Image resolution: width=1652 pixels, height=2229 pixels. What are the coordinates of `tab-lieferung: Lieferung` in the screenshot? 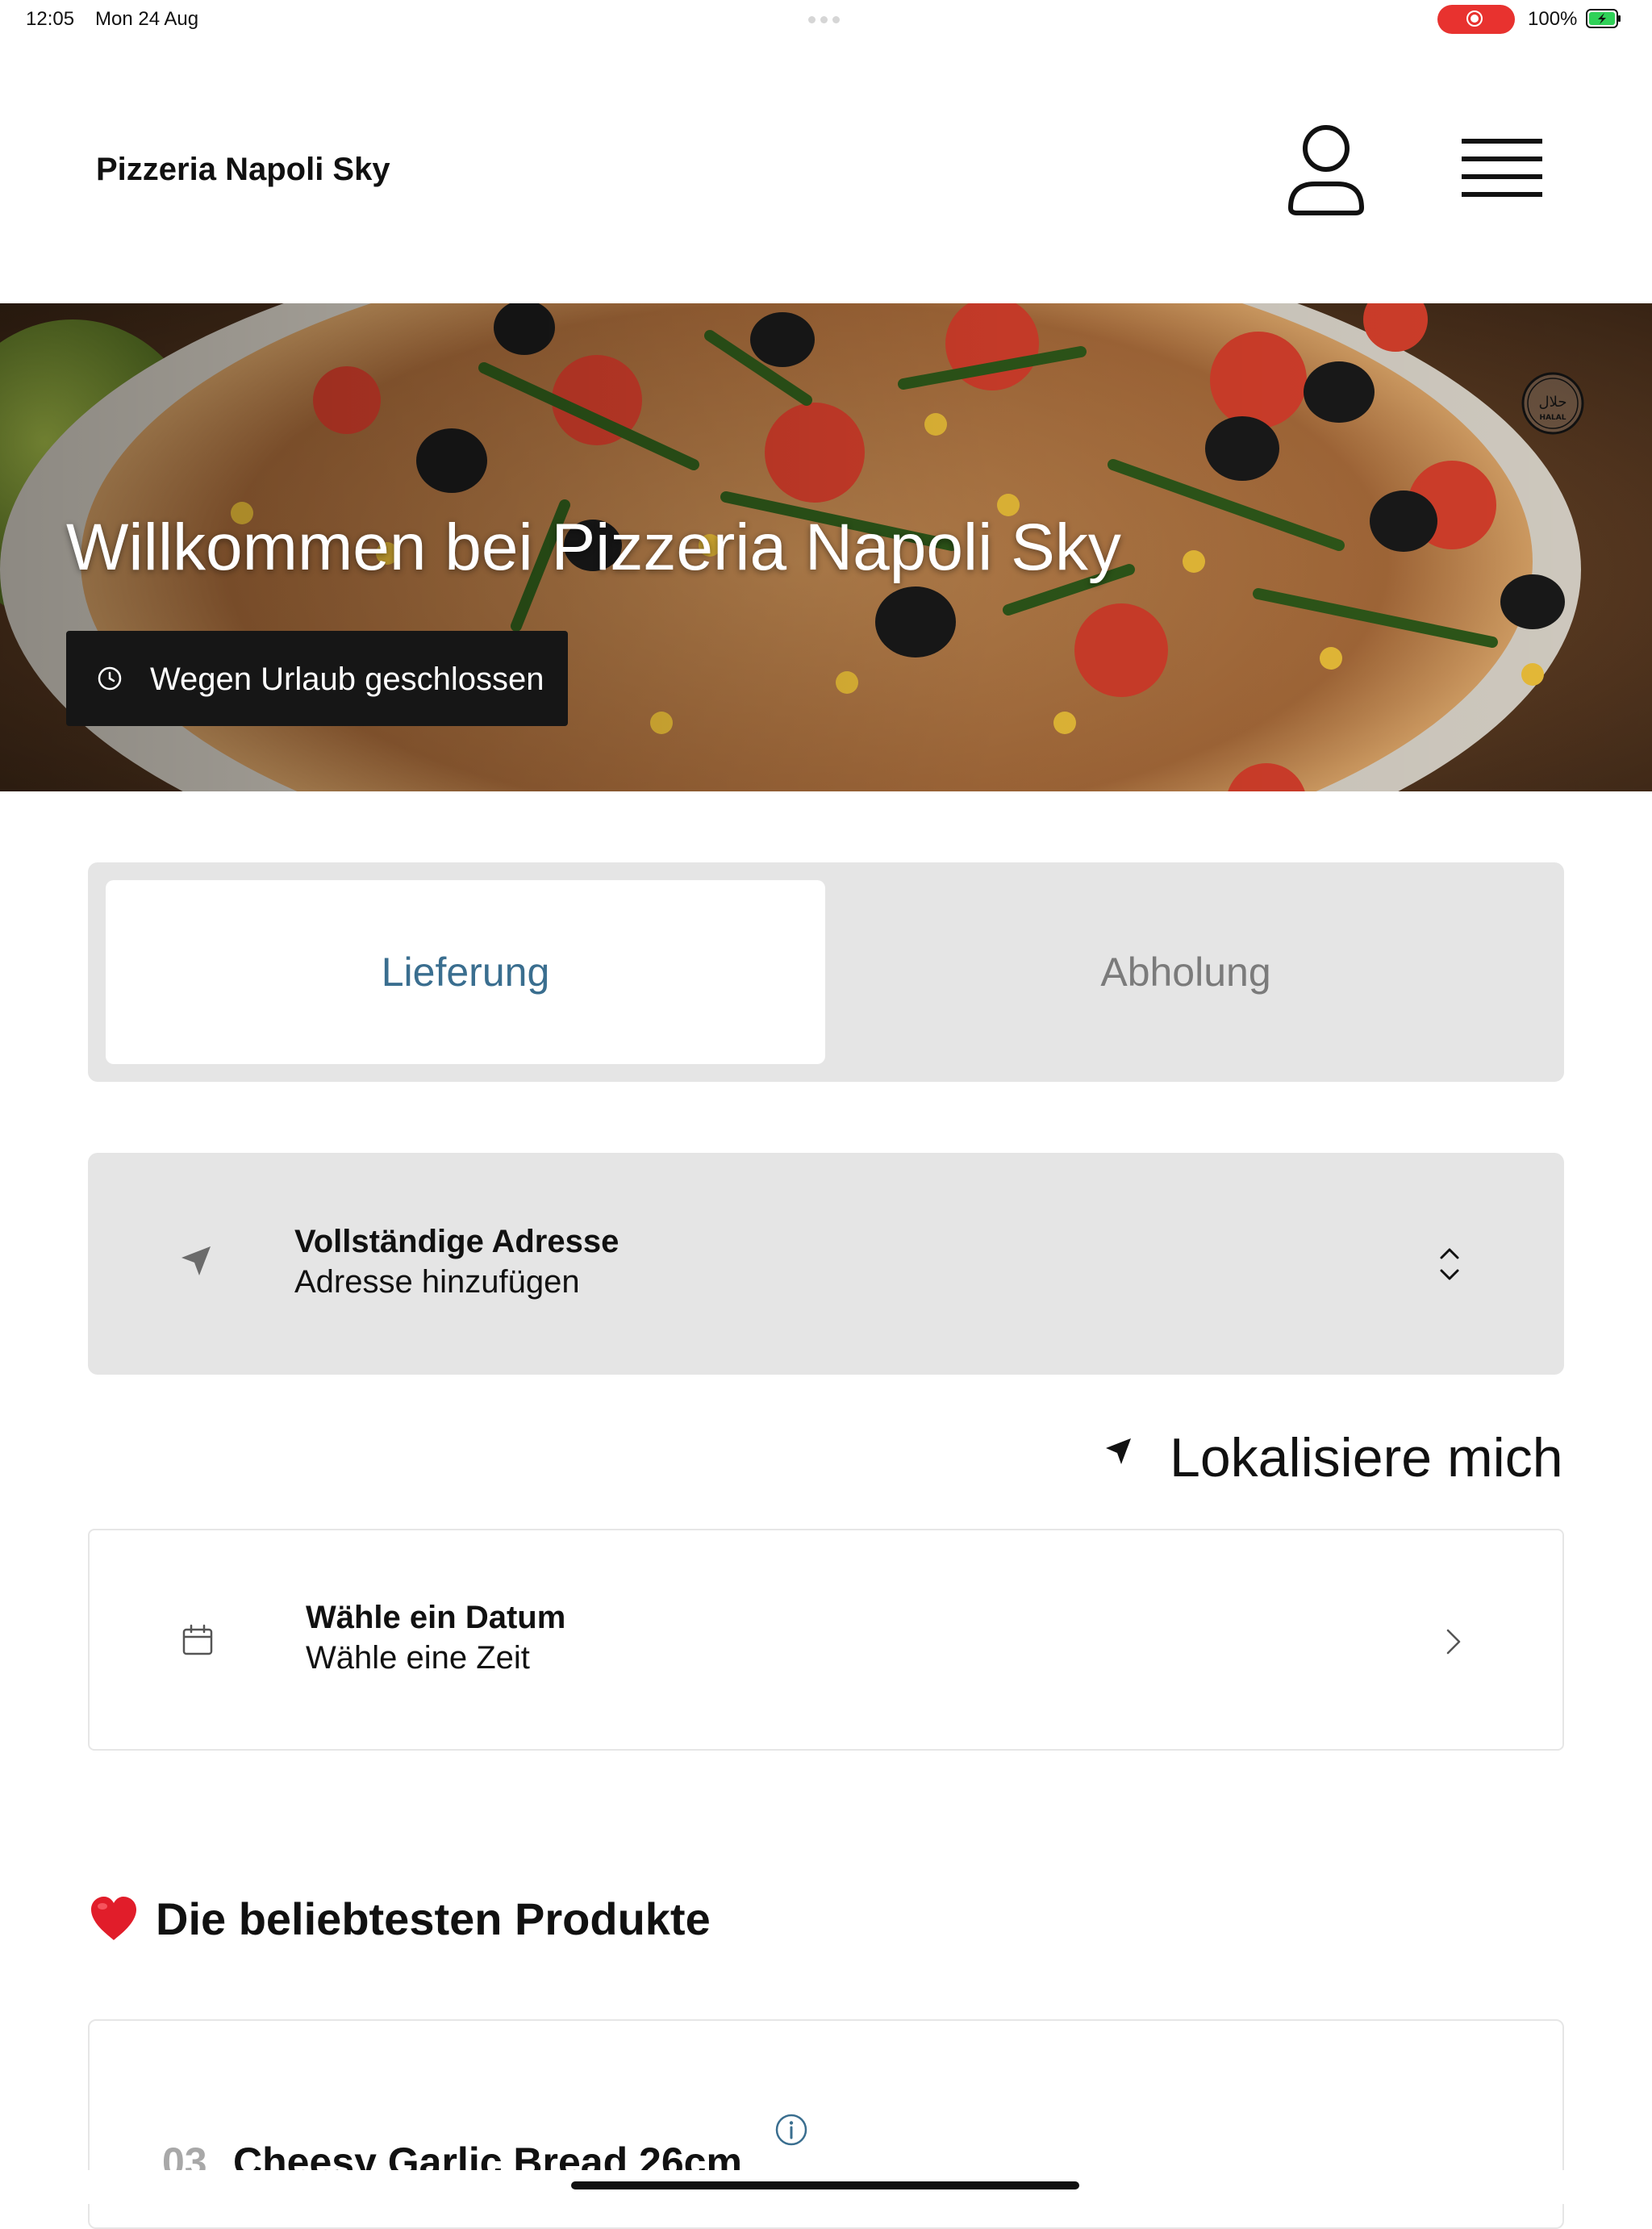 It's located at (466, 972).